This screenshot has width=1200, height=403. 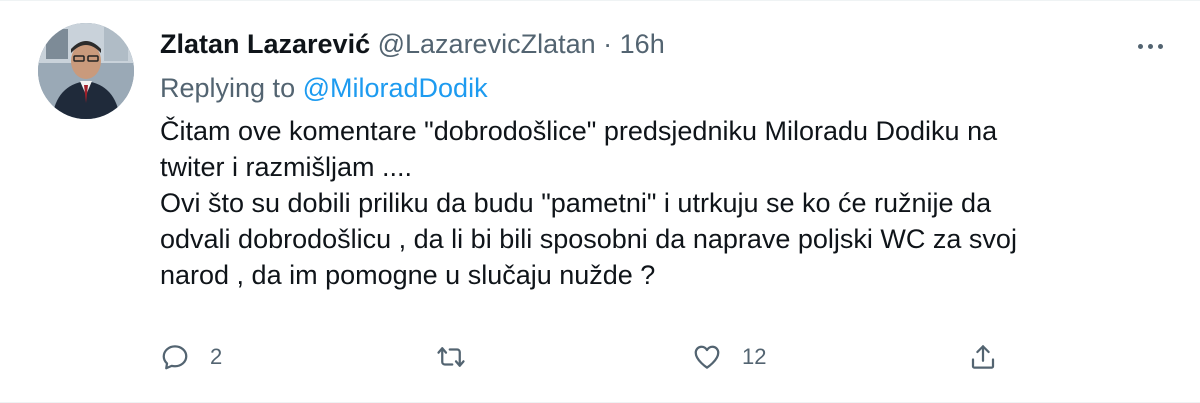 What do you see at coordinates (216, 356) in the screenshot?
I see `reply-count: 2` at bounding box center [216, 356].